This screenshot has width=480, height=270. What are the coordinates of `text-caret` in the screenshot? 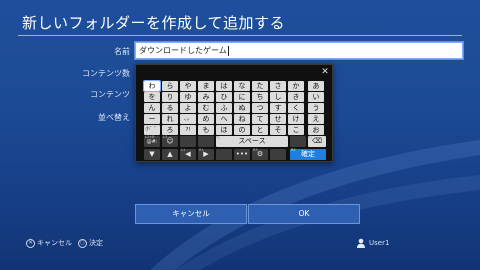 It's located at (228, 50).